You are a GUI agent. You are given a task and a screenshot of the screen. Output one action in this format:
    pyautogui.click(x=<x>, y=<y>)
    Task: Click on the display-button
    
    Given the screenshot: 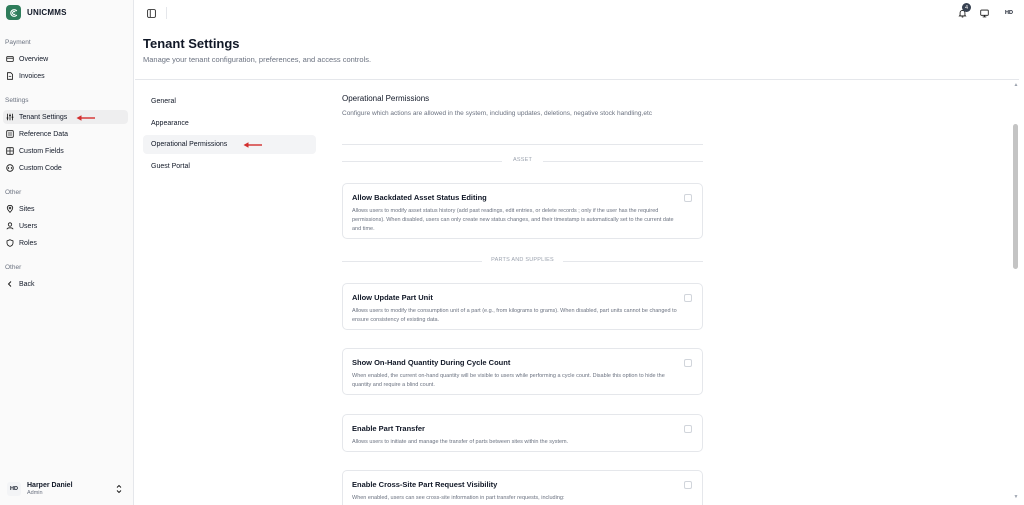 What is the action you would take?
    pyautogui.click(x=984, y=13)
    